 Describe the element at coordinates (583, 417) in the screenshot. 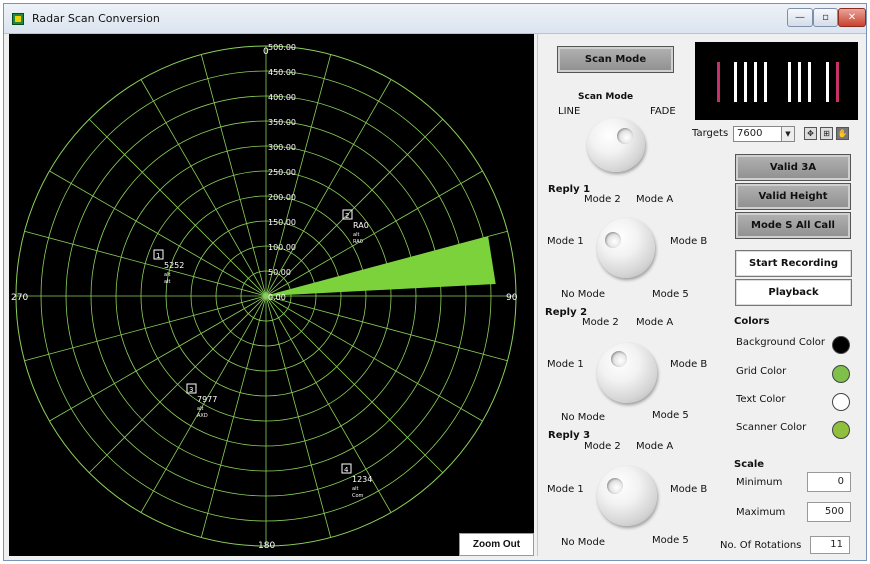

I see `reply2-nomode-label: No Mode` at that location.